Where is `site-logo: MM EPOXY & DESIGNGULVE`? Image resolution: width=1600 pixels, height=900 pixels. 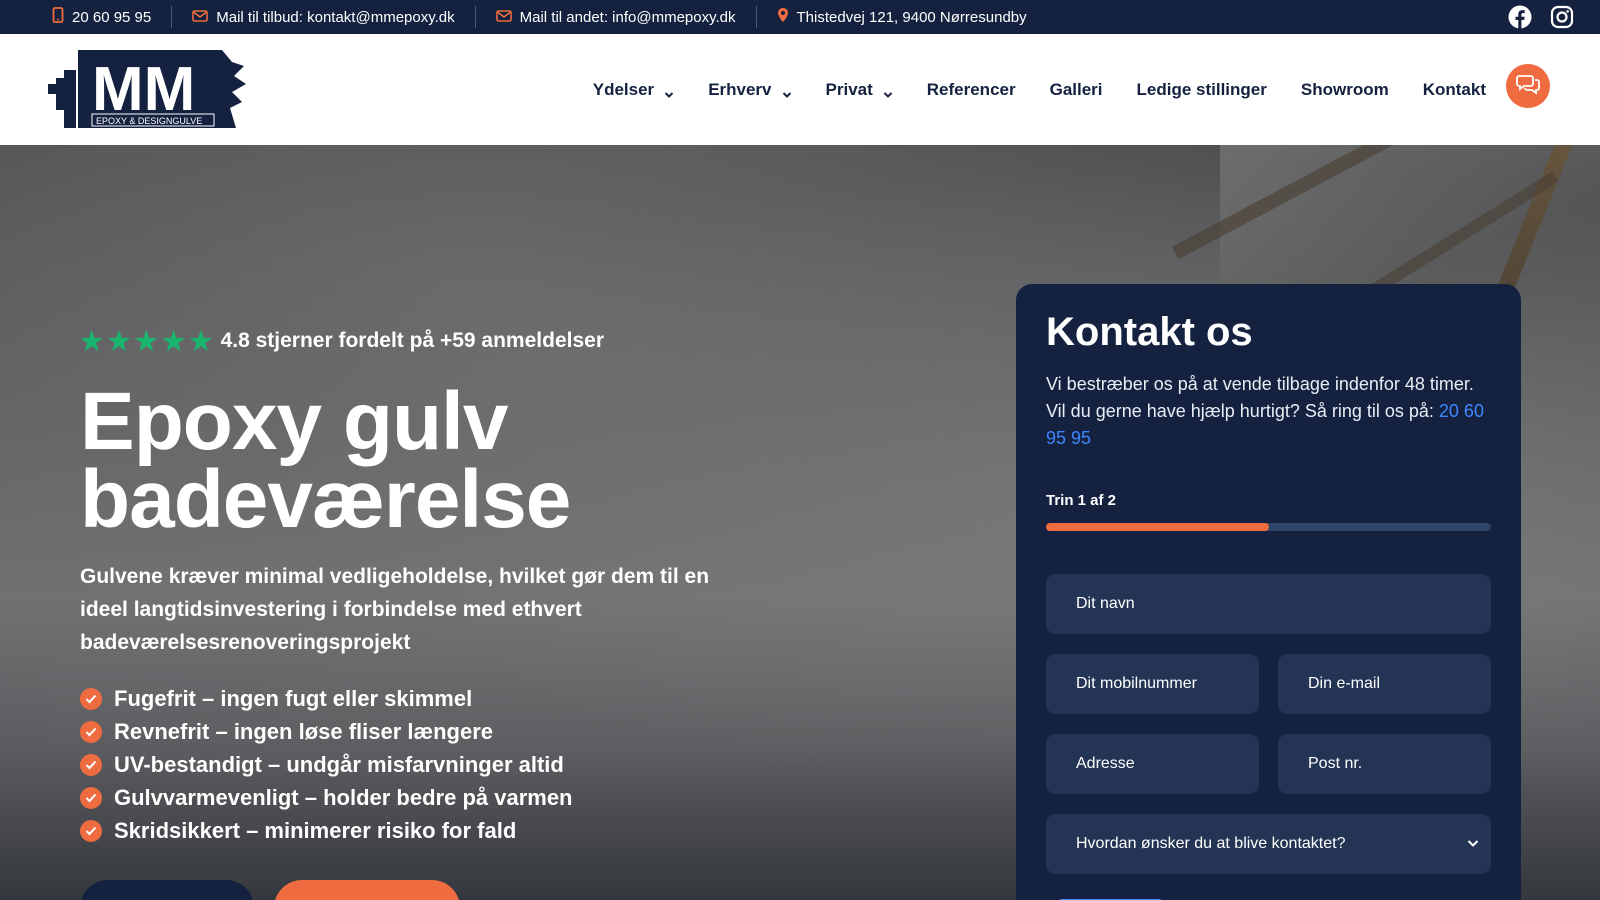
site-logo: MM EPOXY & DESIGNGULVE is located at coordinates (150, 90).